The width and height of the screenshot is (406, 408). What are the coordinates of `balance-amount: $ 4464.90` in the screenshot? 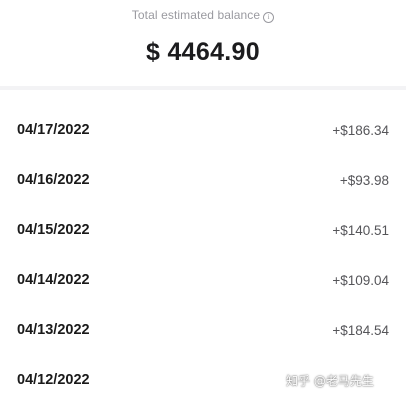 It's located at (203, 52).